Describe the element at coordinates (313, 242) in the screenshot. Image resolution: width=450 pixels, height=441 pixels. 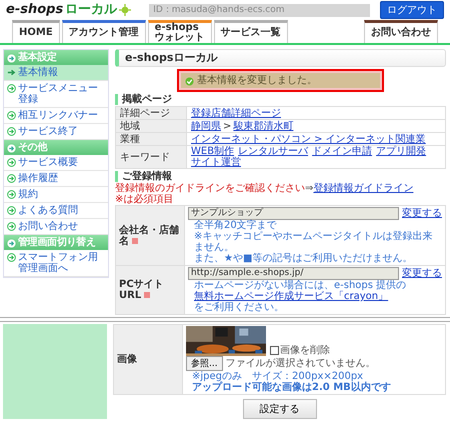
I see `note-text: ※キャッチコピーやホームページタイトルは登録出来ません。` at that location.